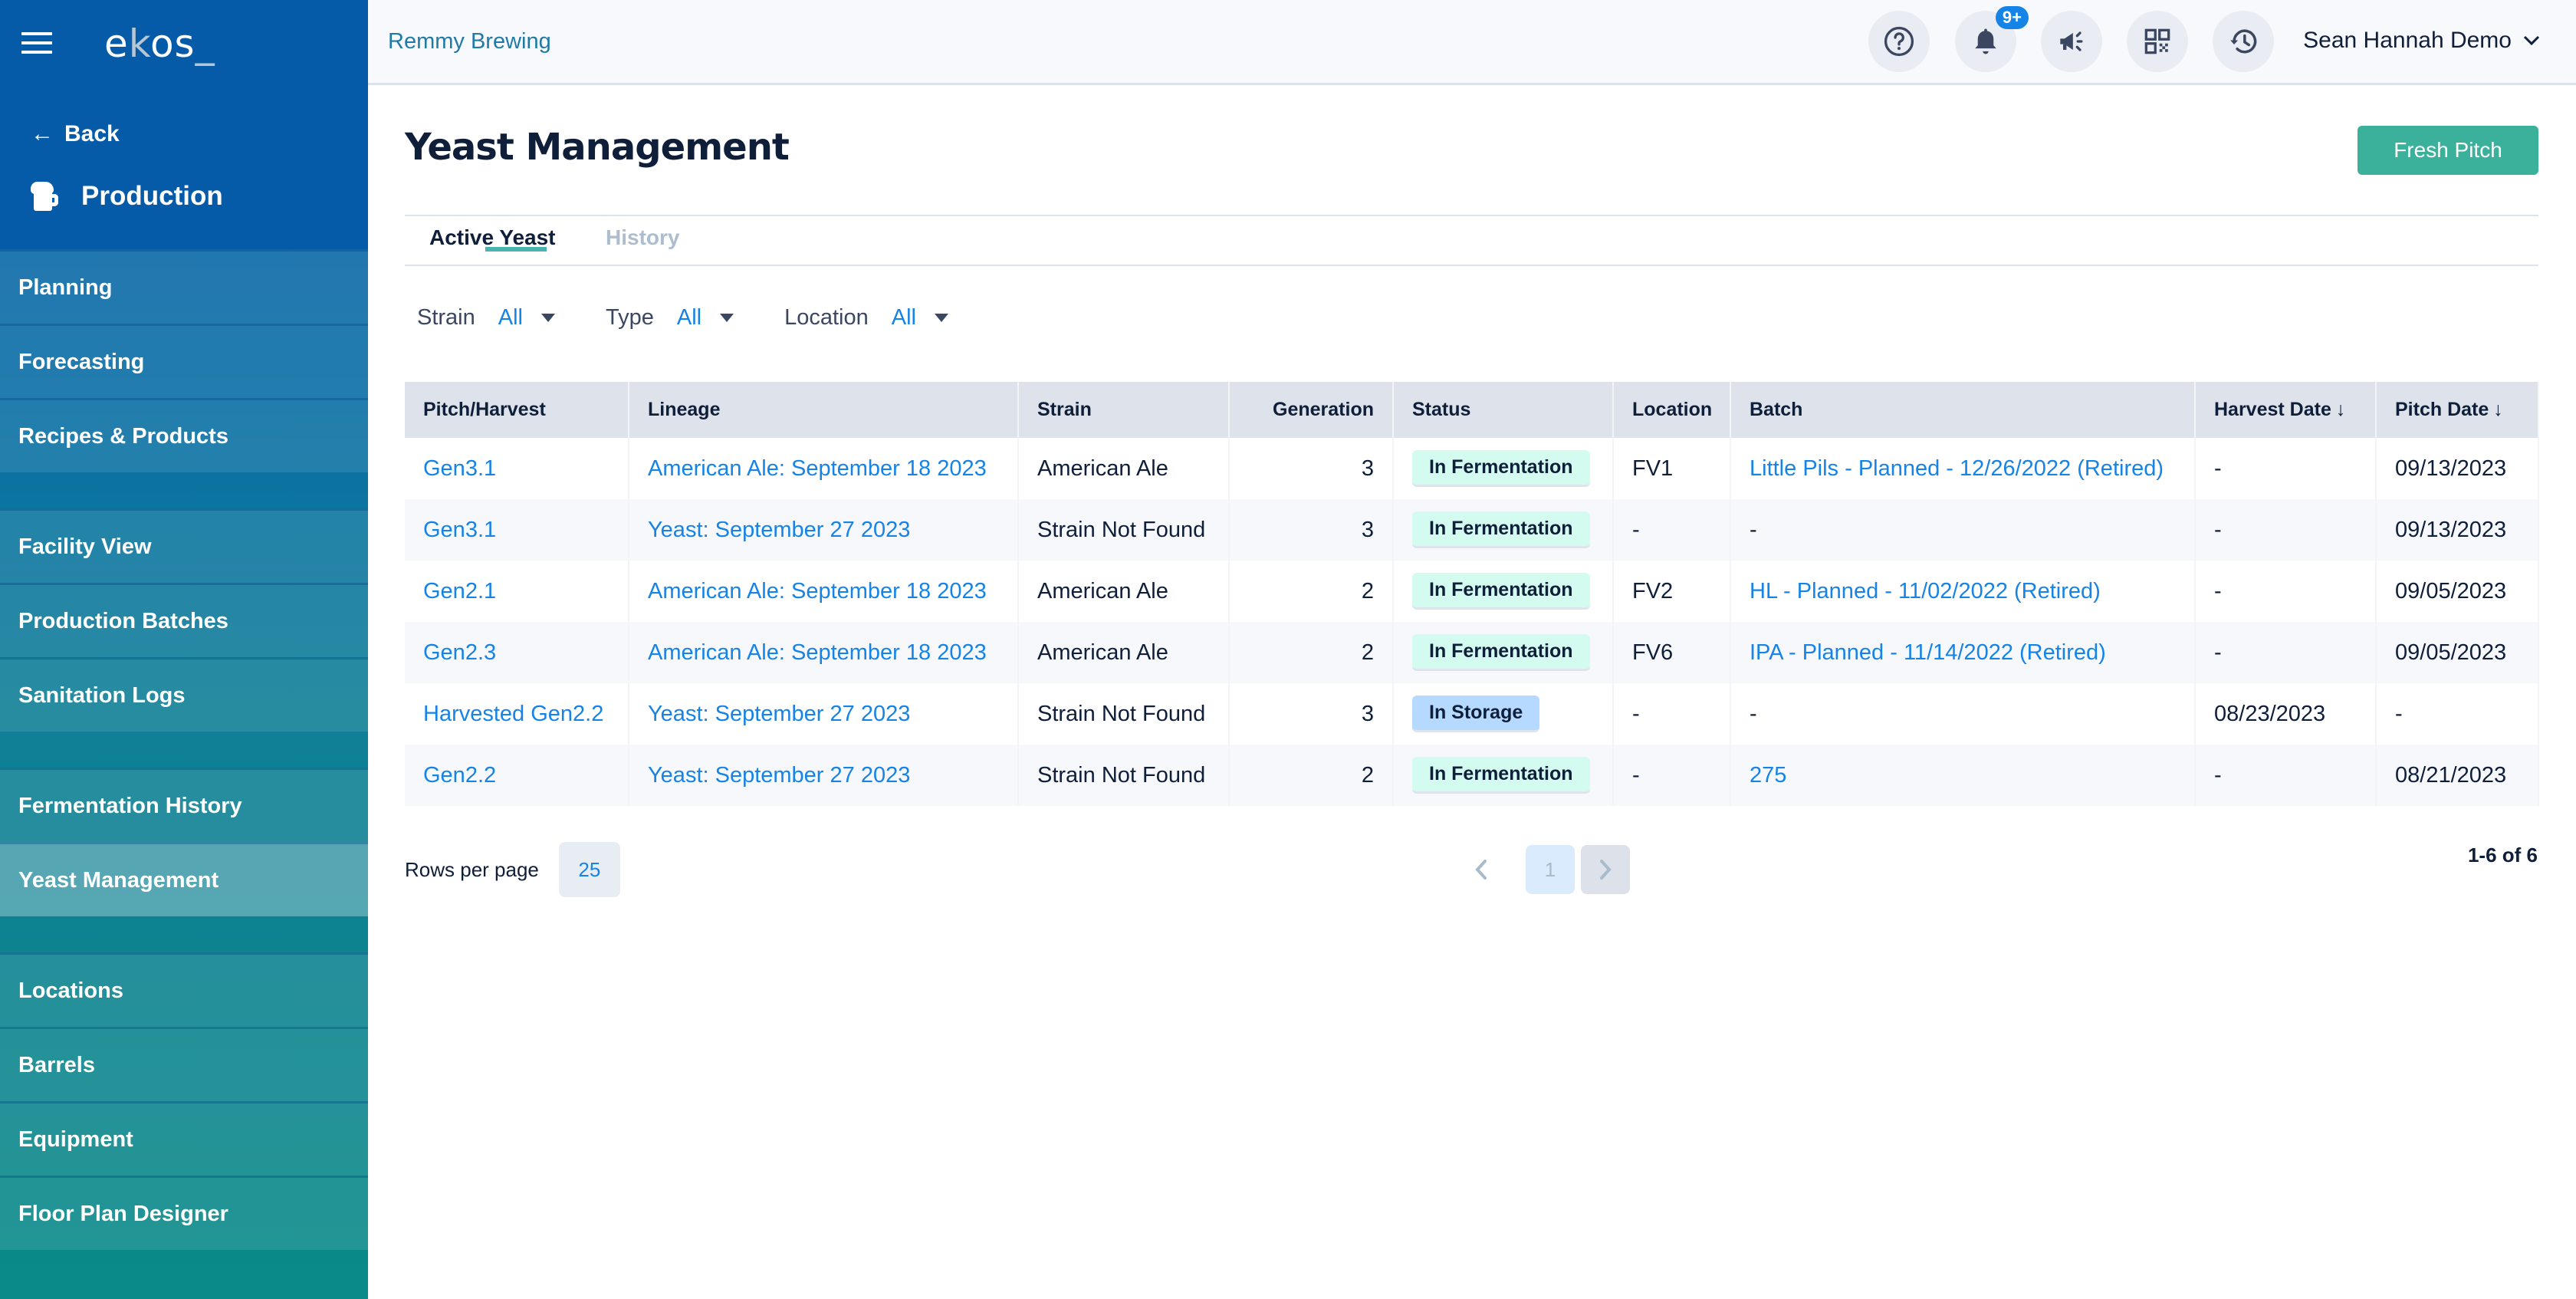 This screenshot has height=1299, width=2576. Describe the element at coordinates (1471, 240) in the screenshot. I see `tabs: Active Yeast History` at that location.